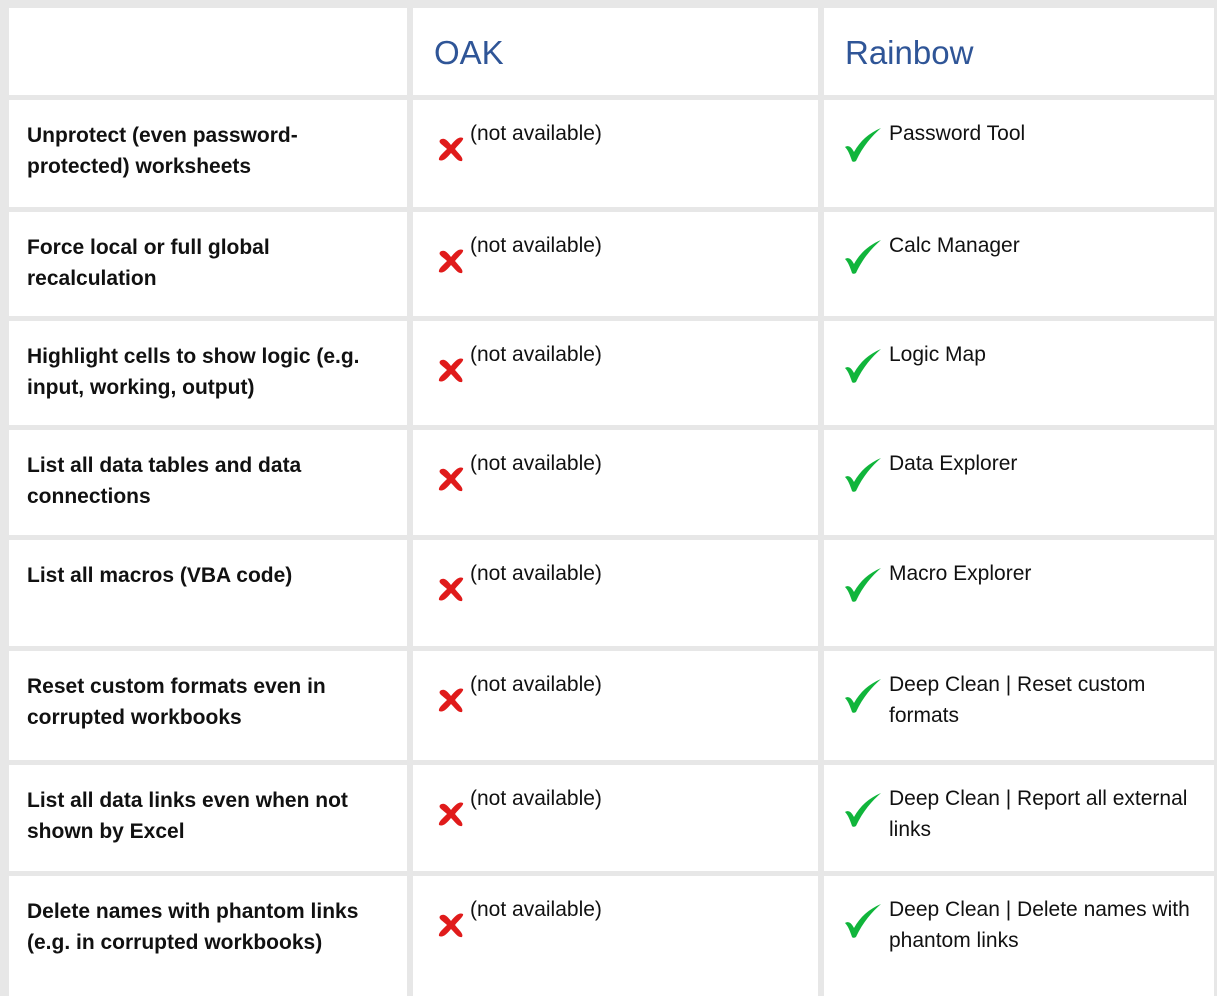 The width and height of the screenshot is (1217, 996). What do you see at coordinates (1019, 593) in the screenshot?
I see `rainbow-cell-5: Macro Explorer` at bounding box center [1019, 593].